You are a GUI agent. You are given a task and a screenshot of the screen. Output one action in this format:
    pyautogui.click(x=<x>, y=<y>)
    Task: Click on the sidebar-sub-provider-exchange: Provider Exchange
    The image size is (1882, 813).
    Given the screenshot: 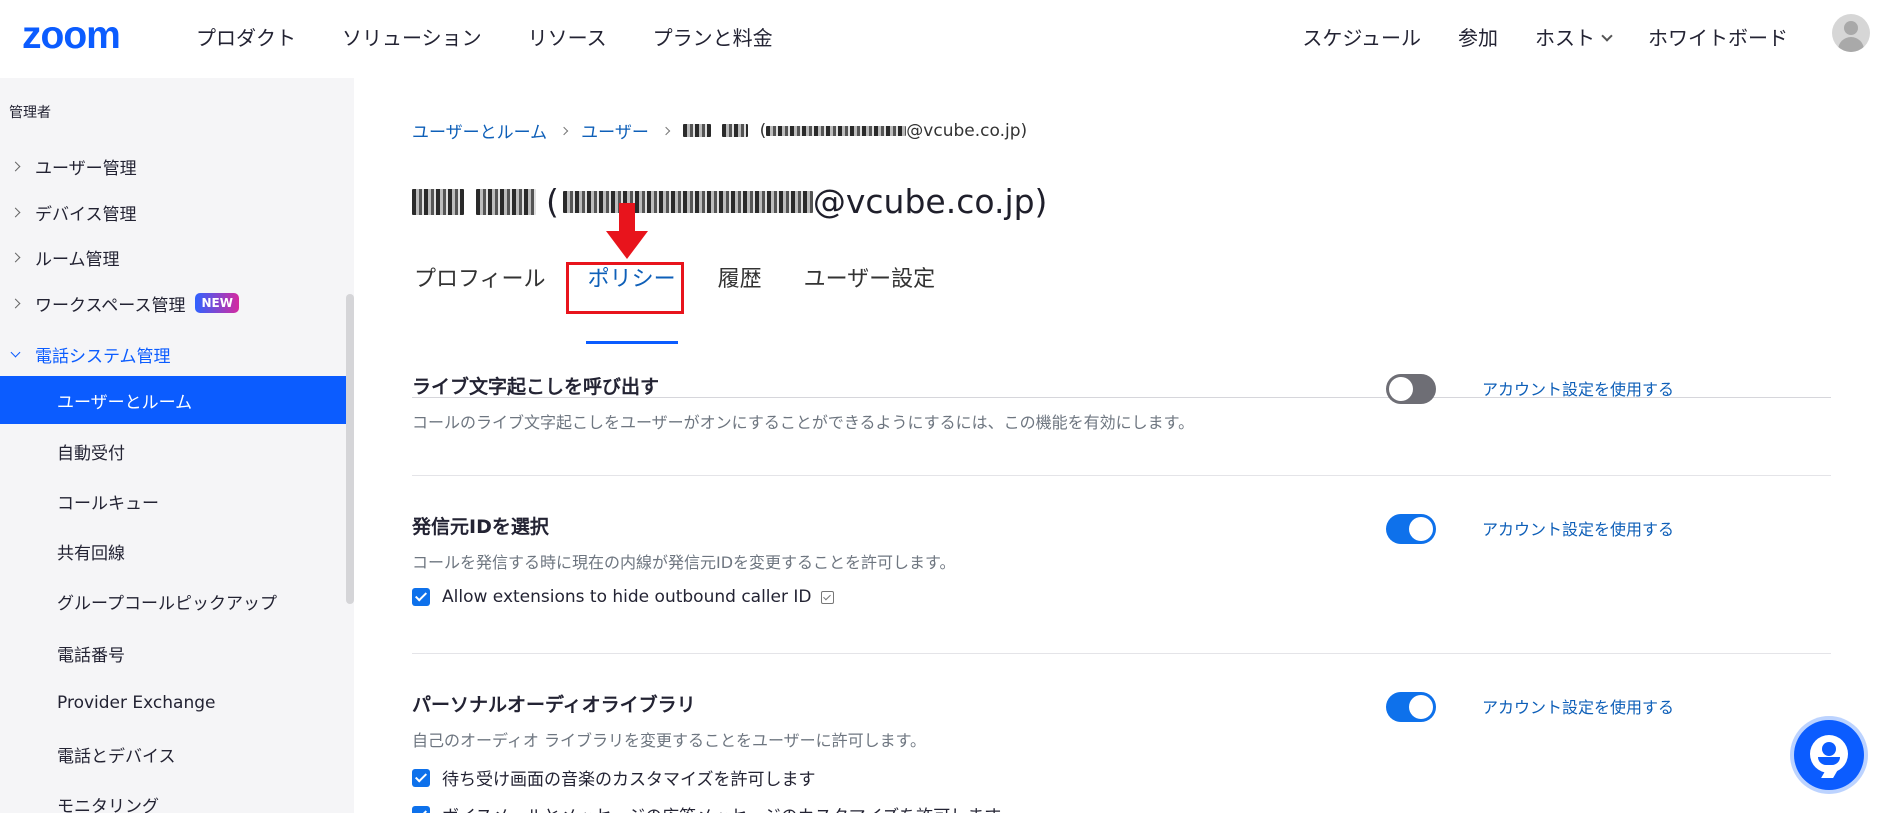 What is the action you would take?
    pyautogui.click(x=173, y=703)
    